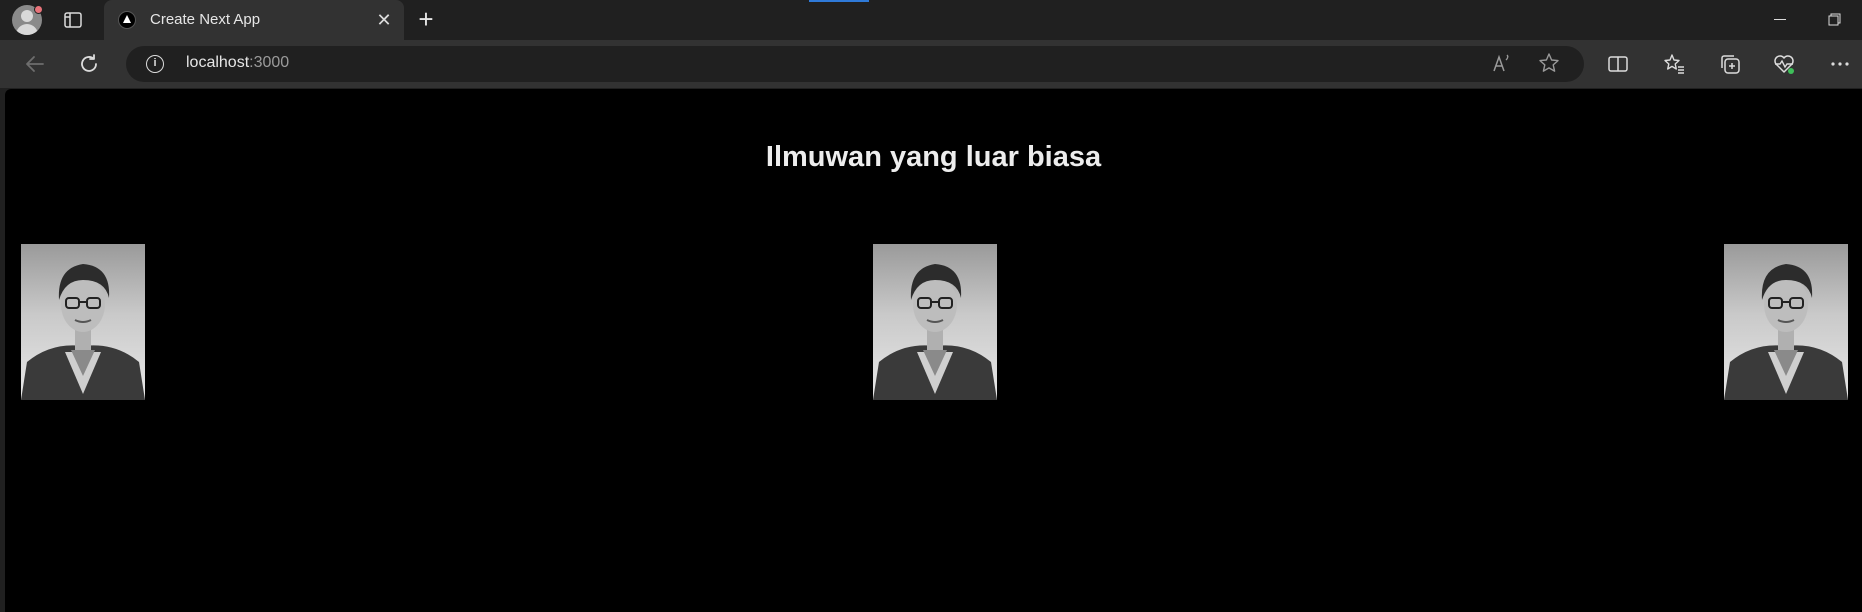 The width and height of the screenshot is (1862, 612). Describe the element at coordinates (839, 1) in the screenshot. I see `drag-indicator` at that location.